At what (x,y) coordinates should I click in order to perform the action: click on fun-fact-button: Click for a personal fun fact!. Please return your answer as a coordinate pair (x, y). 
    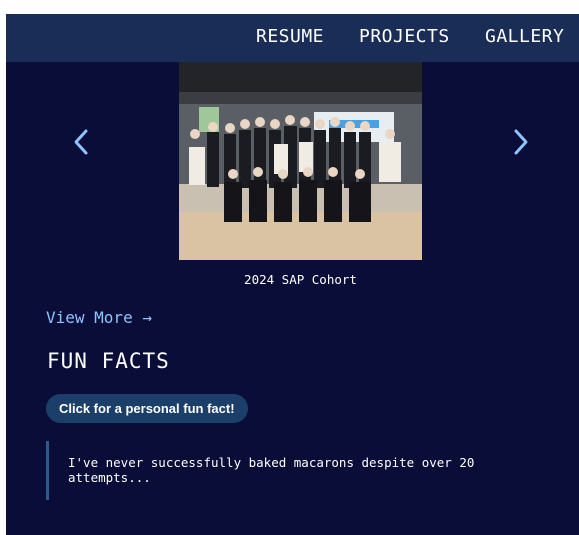
    Looking at the image, I should click on (147, 408).